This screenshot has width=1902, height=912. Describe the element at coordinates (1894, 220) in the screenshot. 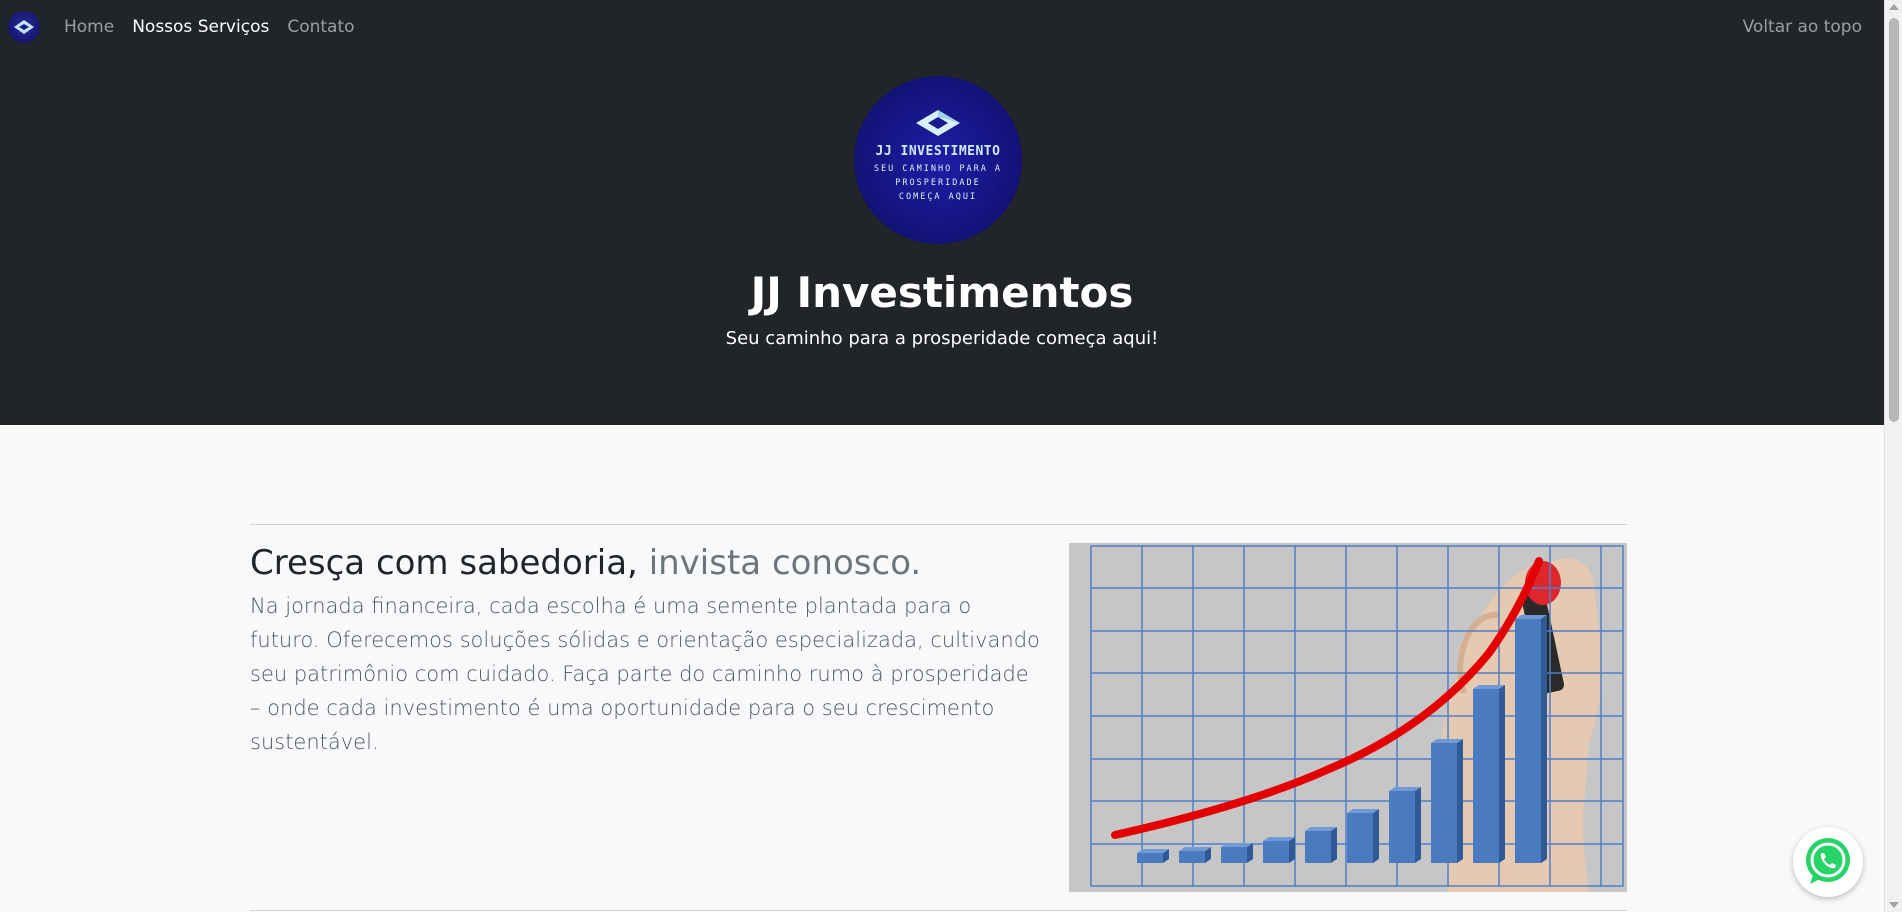

I see `scrollbar-thumb` at that location.